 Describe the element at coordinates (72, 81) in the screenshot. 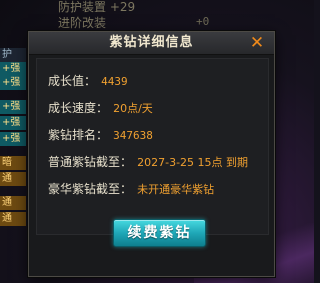

I see `growth-value-label: 成长值：` at that location.